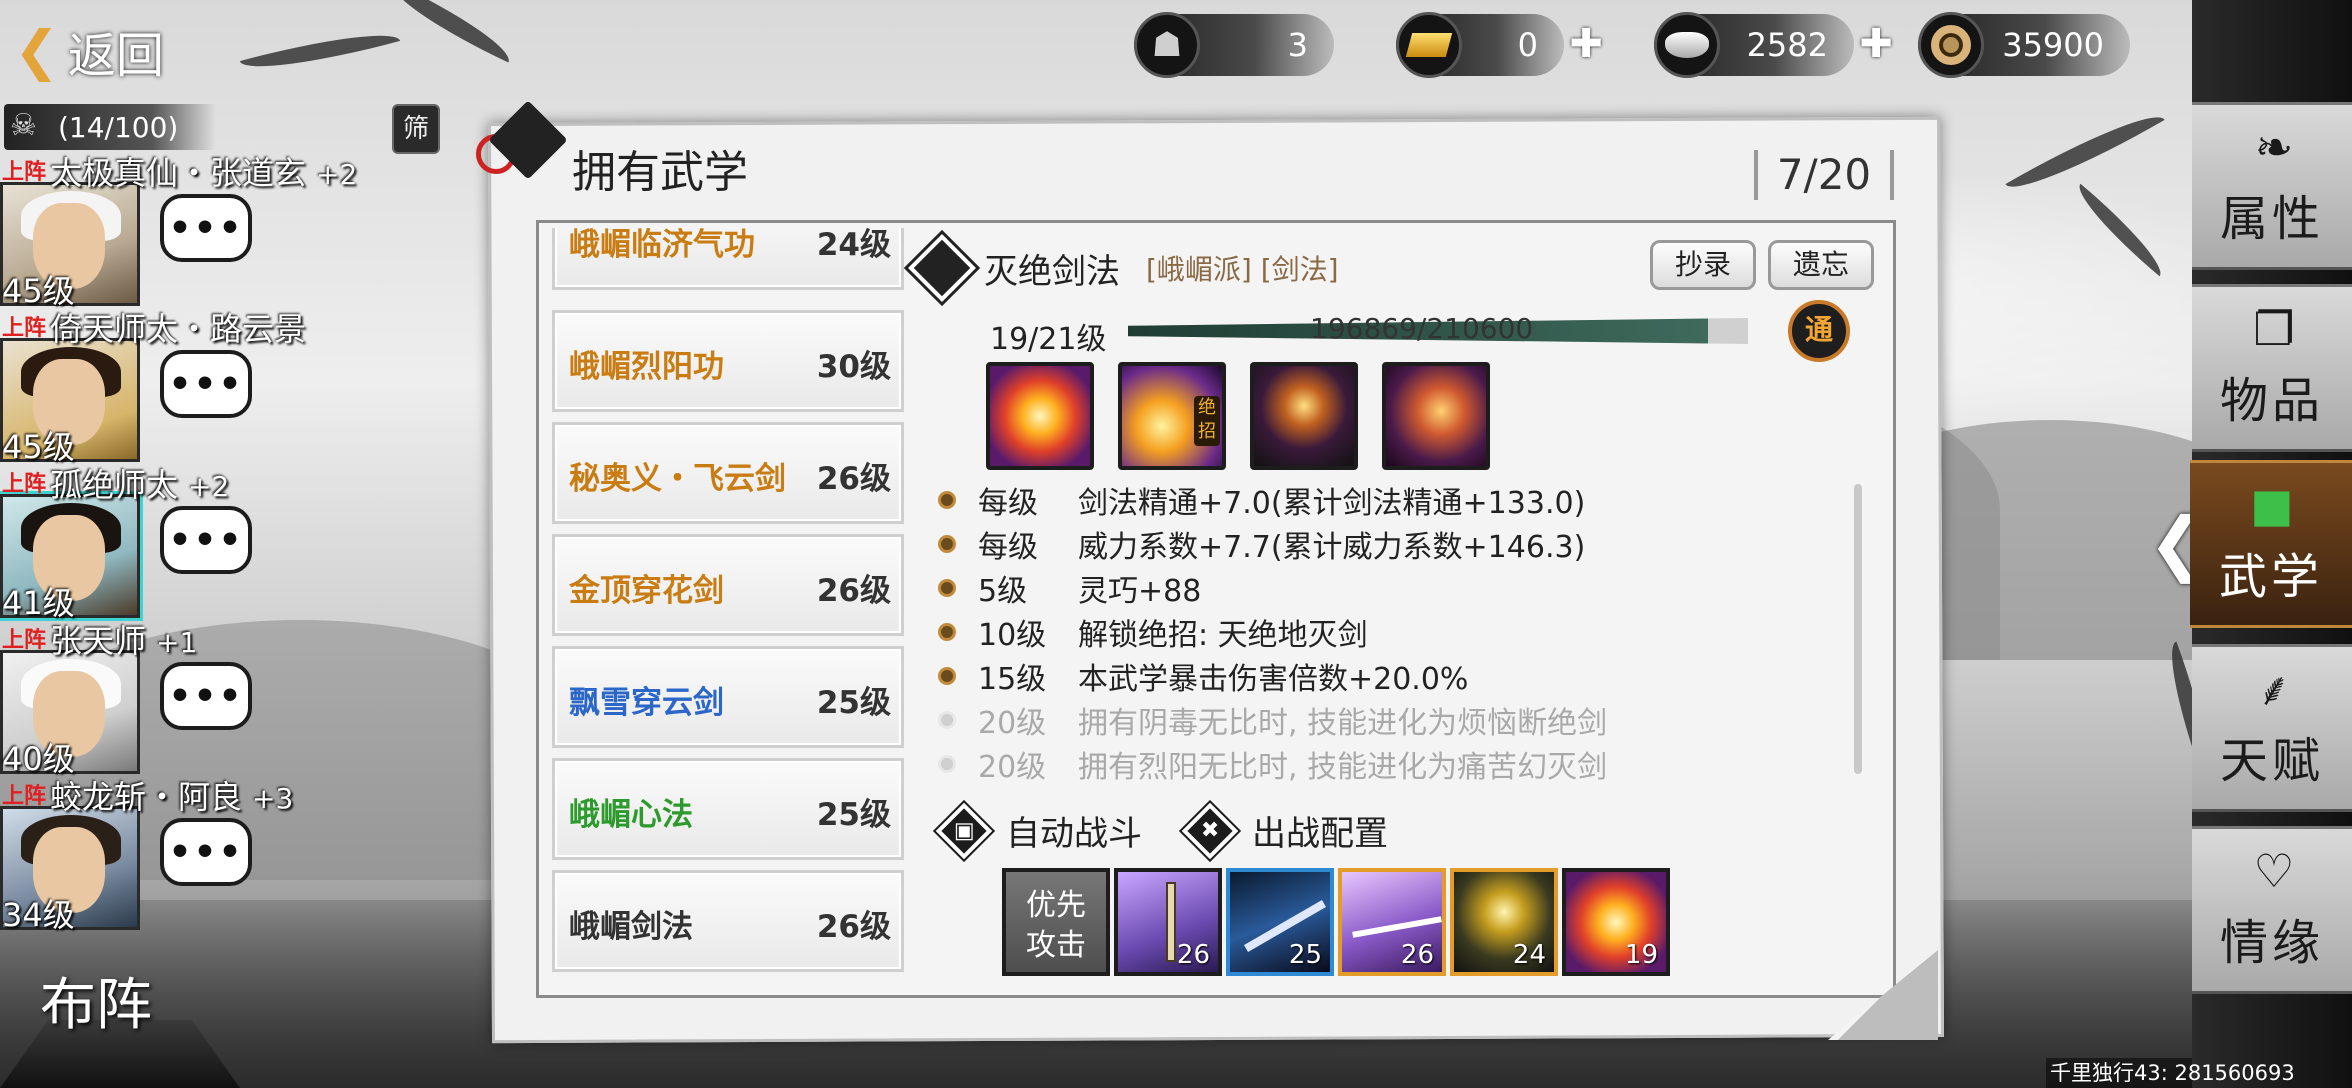  I want to click on skill-list-item: 峨嵋烈阳功 30级, so click(728, 361).